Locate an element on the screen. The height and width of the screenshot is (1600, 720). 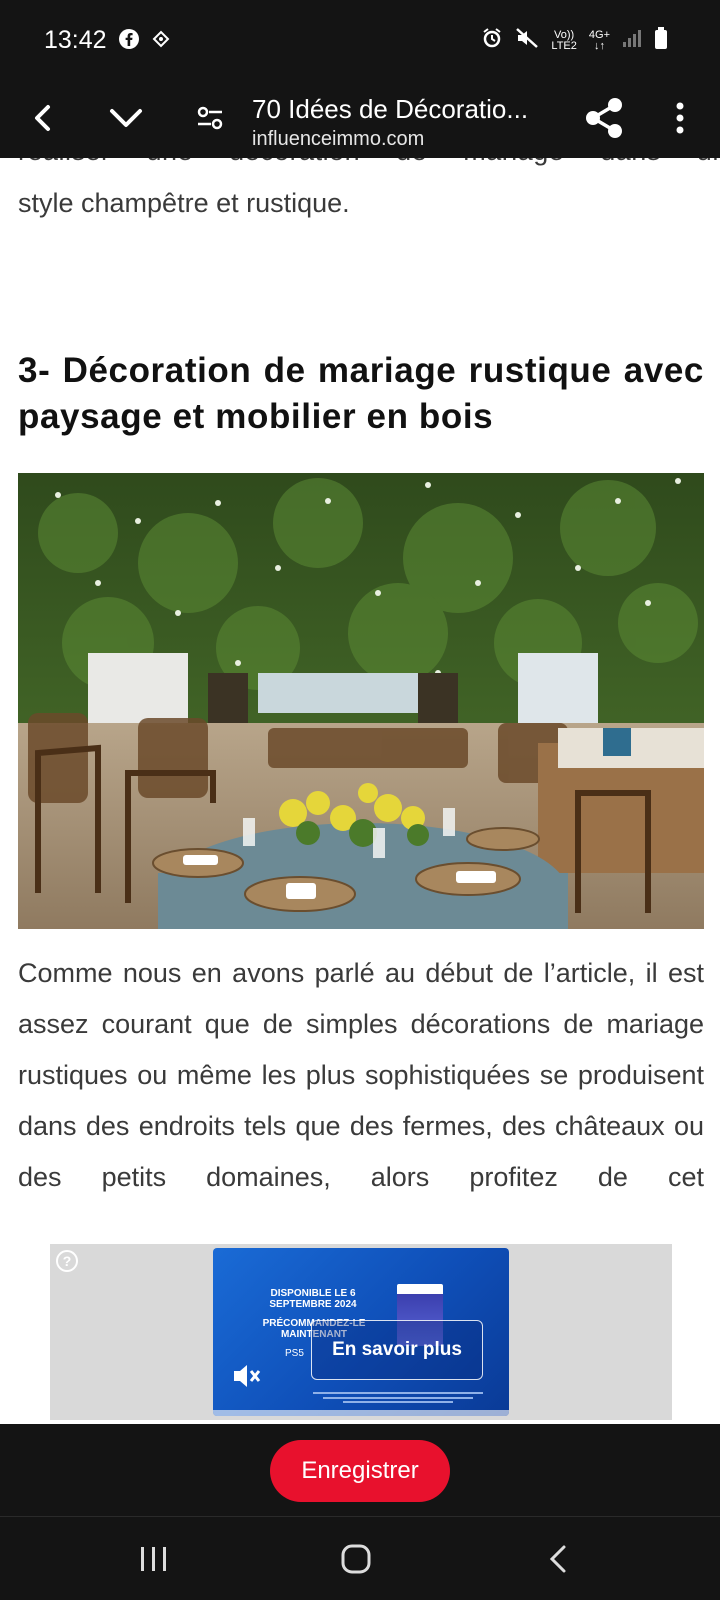
muted-speaker-icon is located at coordinates (247, 1376).